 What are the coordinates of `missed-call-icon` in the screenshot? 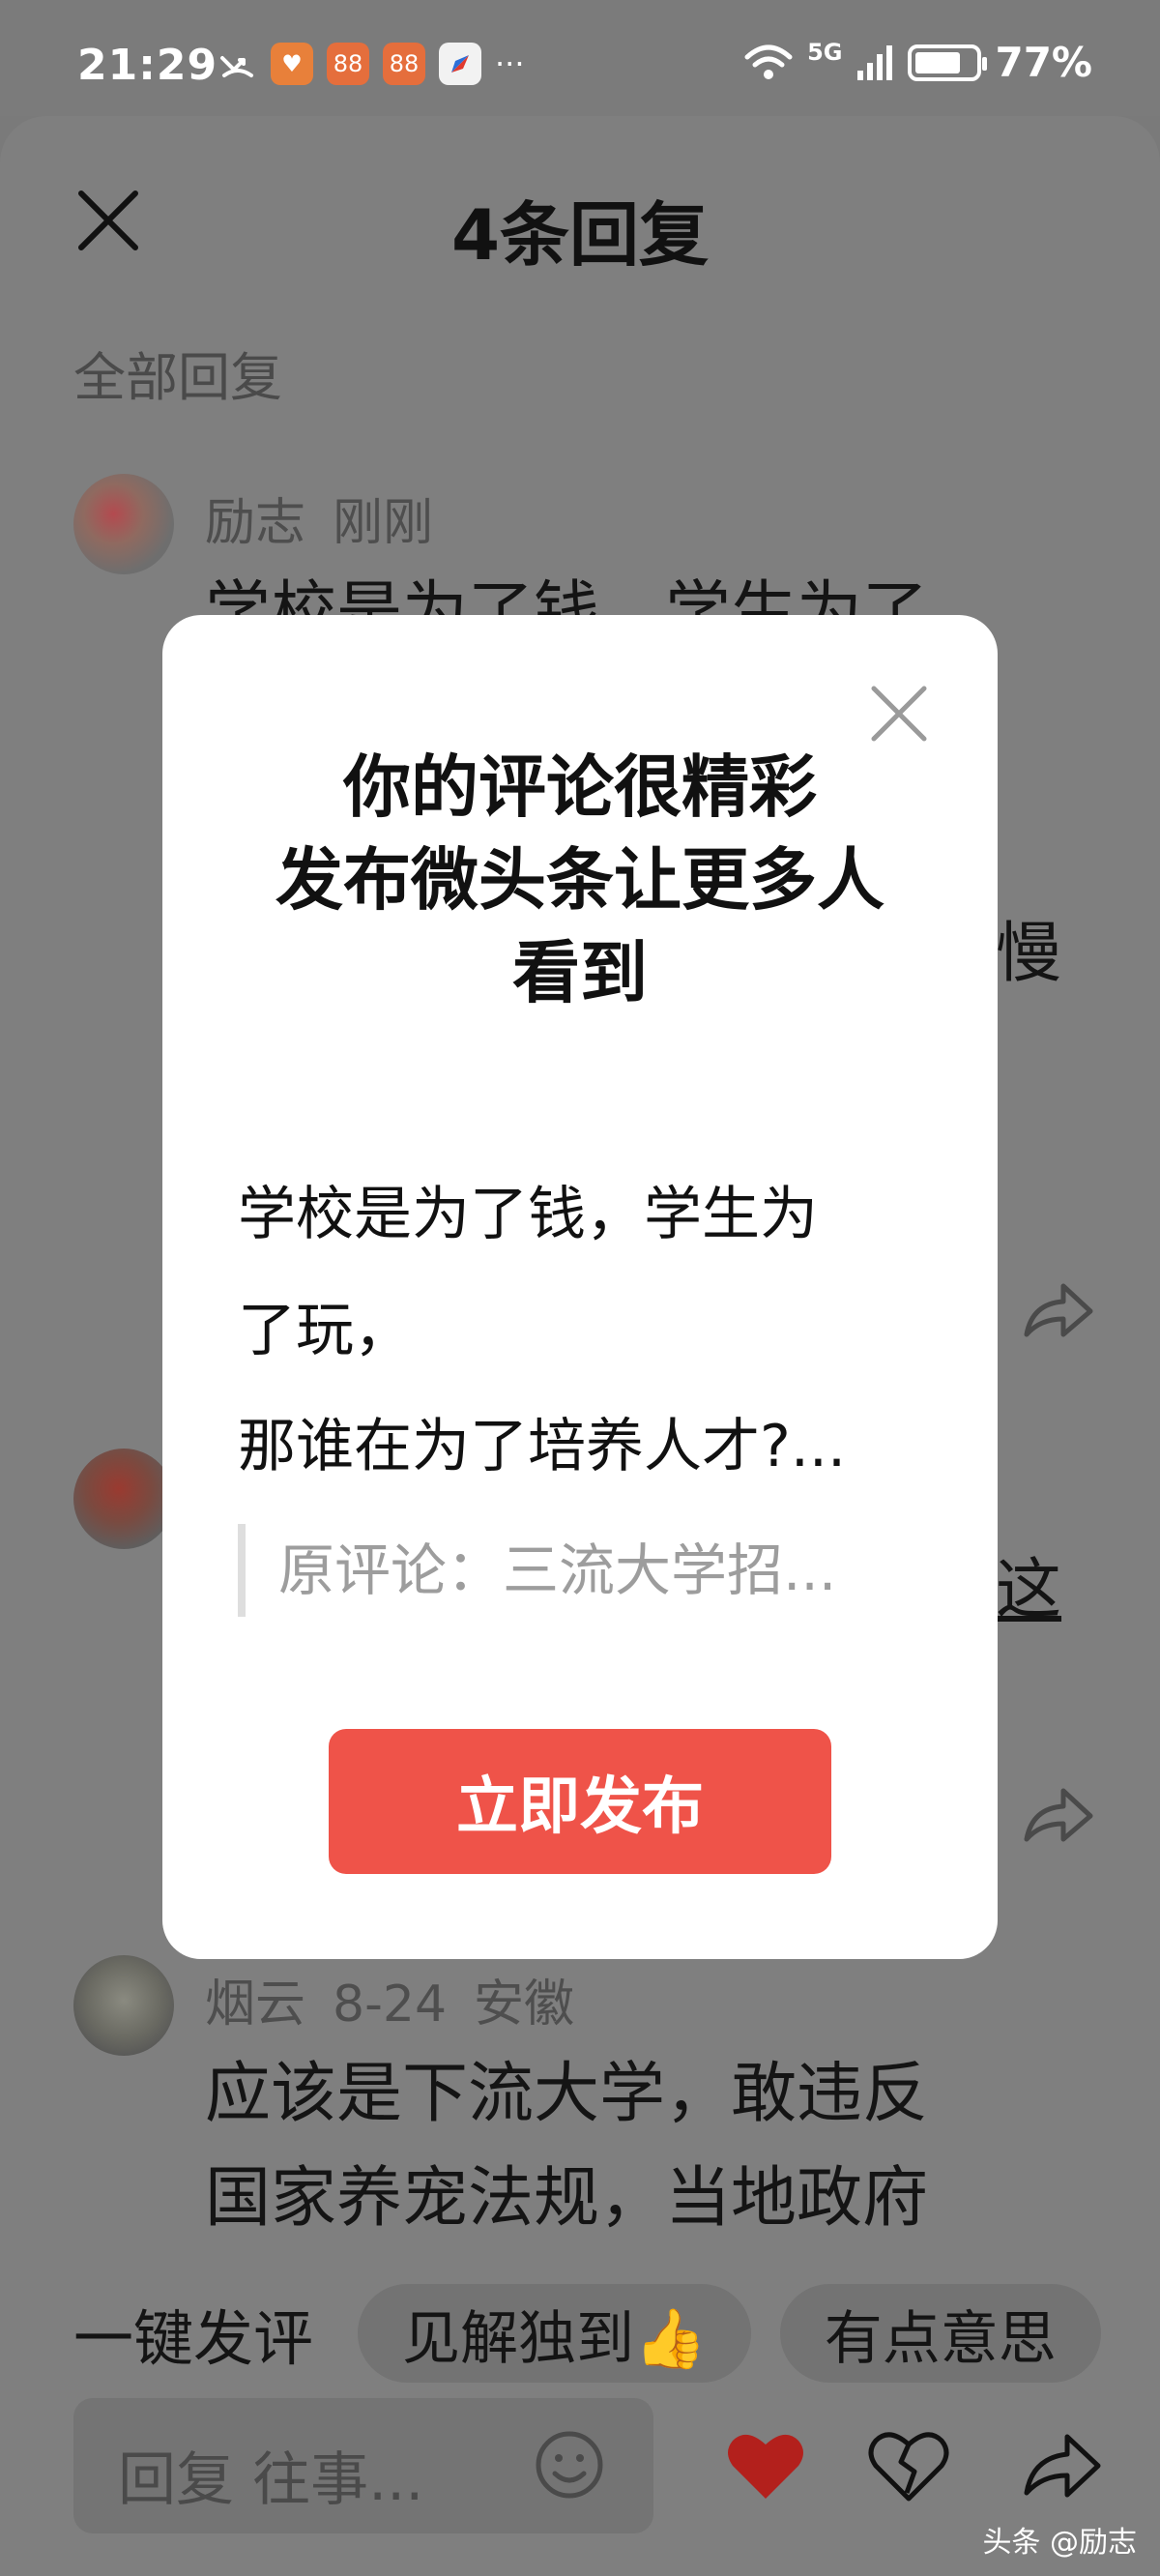 It's located at (236, 66).